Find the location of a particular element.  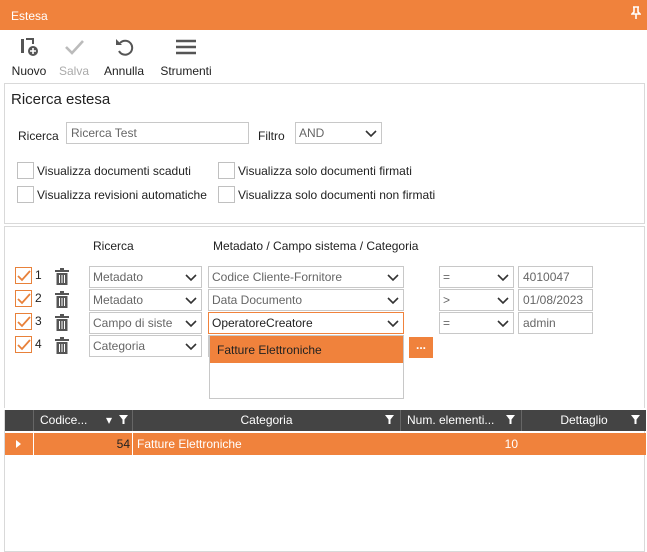

row-selector-arrow-icon is located at coordinates (19, 444).